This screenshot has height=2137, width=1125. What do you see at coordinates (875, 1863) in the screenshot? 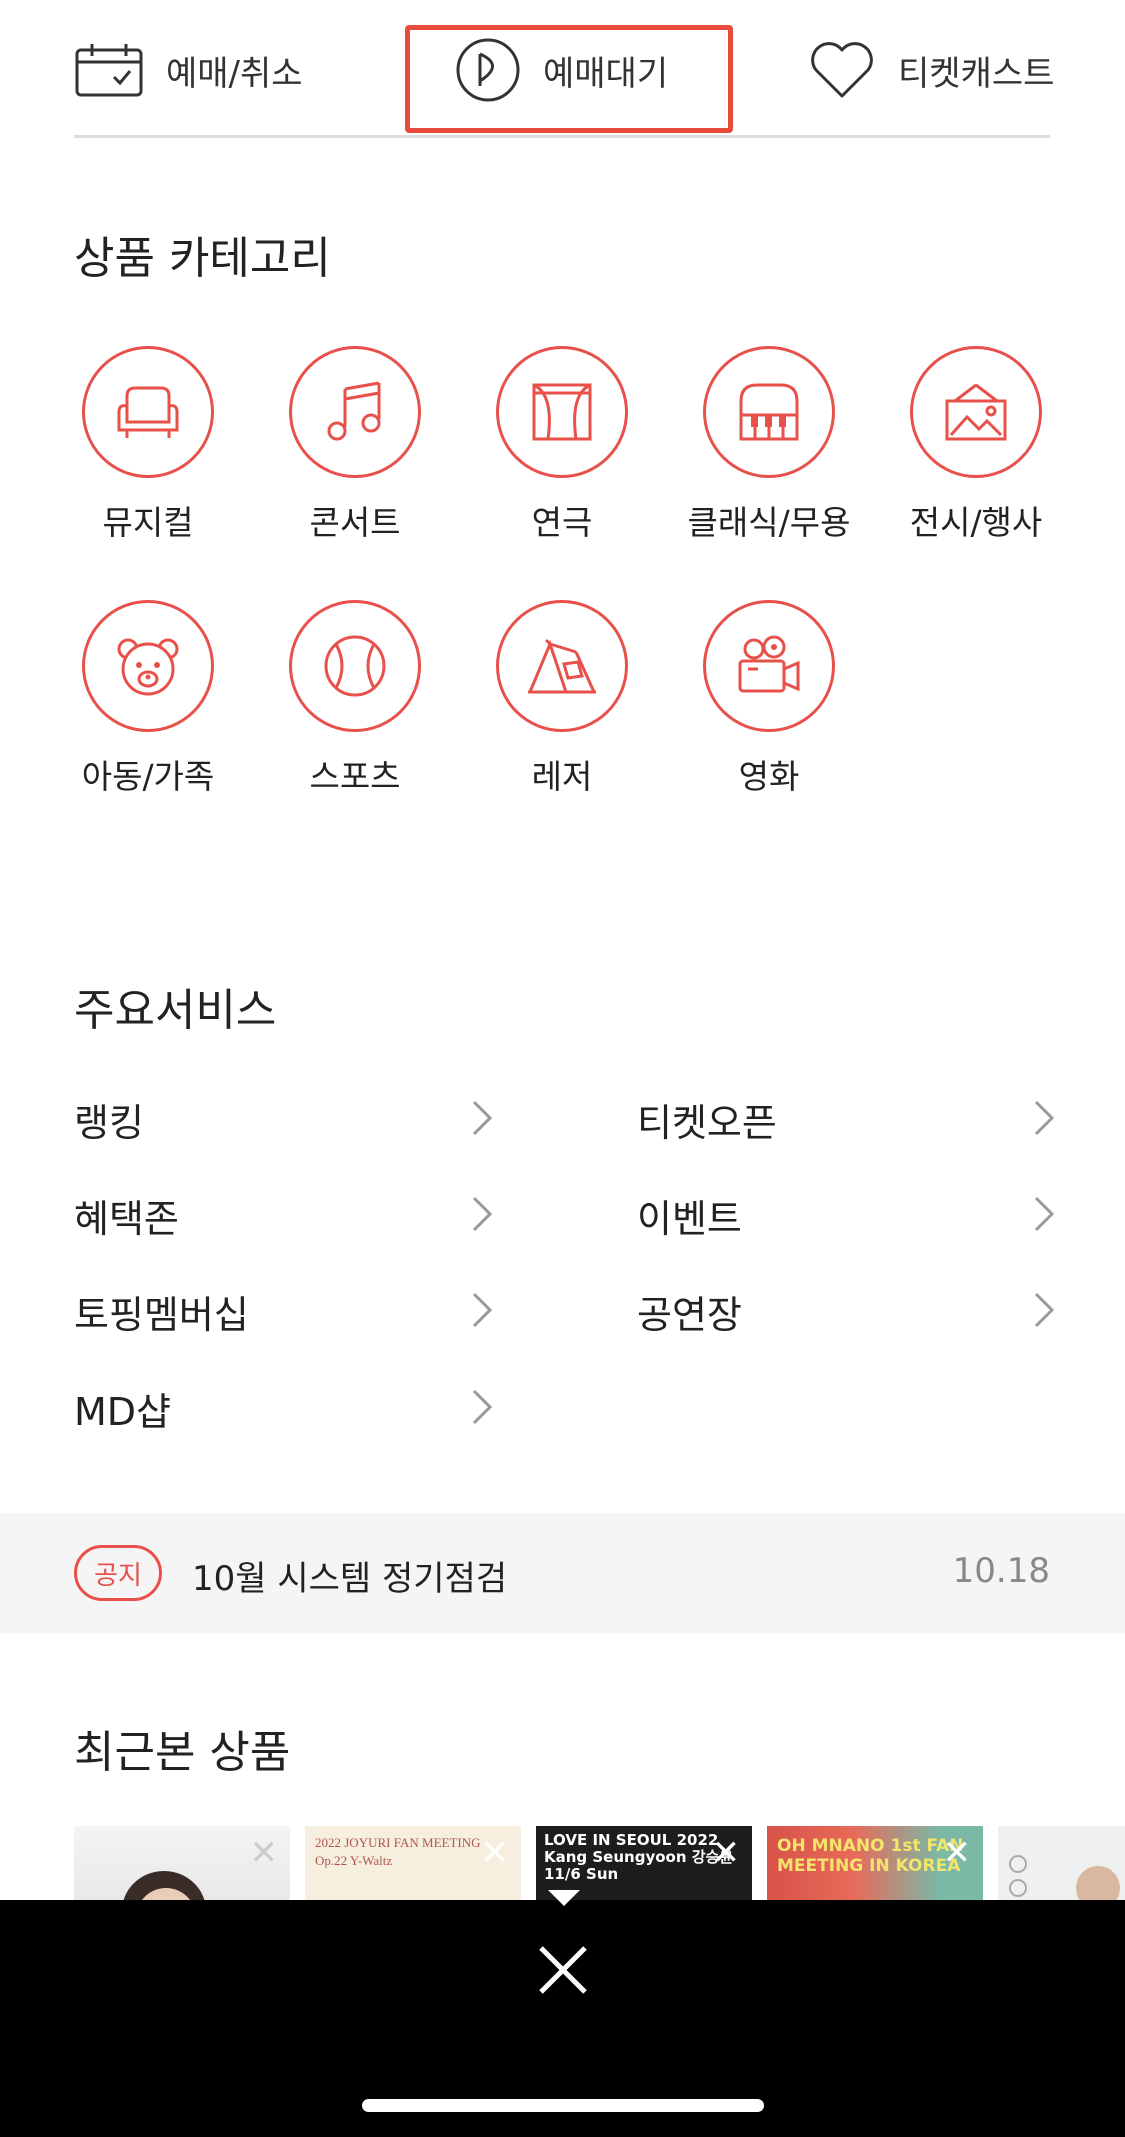
I see `recent-thumbnail: OH MNANO 1st FAN MEETING IN KOREA ✕` at bounding box center [875, 1863].